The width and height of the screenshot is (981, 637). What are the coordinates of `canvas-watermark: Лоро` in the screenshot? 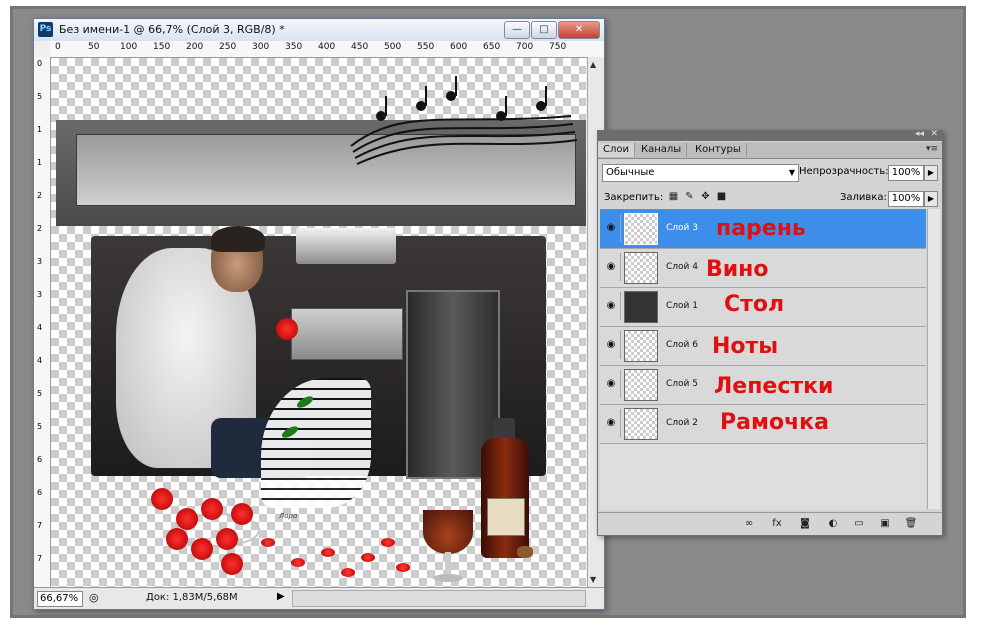 It's located at (288, 516).